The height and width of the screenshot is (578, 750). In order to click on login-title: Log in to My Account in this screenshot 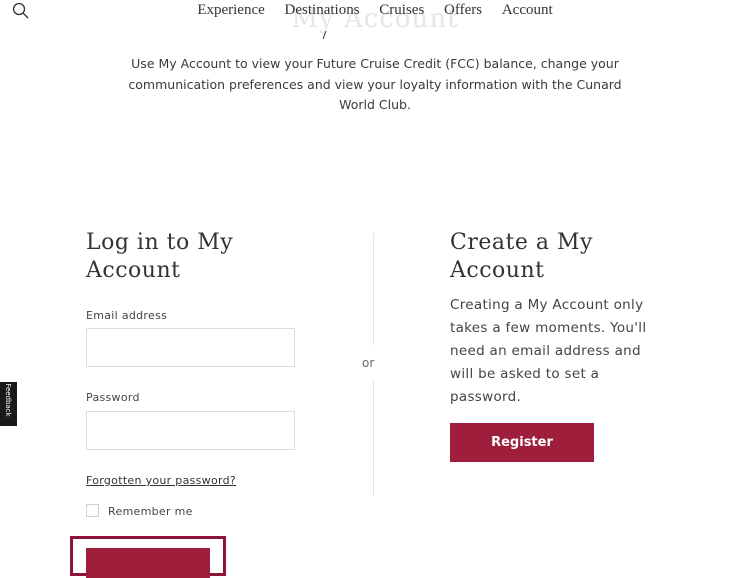, I will do `click(160, 256)`.